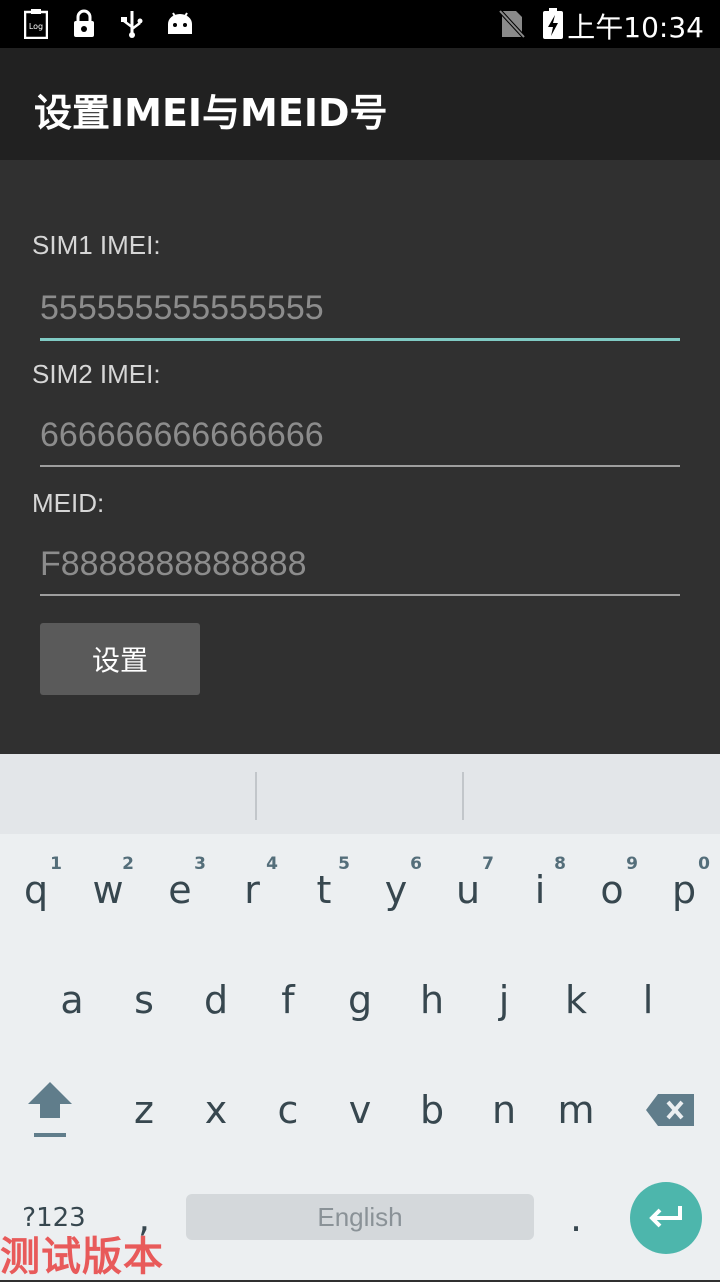  I want to click on key-l: l, so click(648, 1000).